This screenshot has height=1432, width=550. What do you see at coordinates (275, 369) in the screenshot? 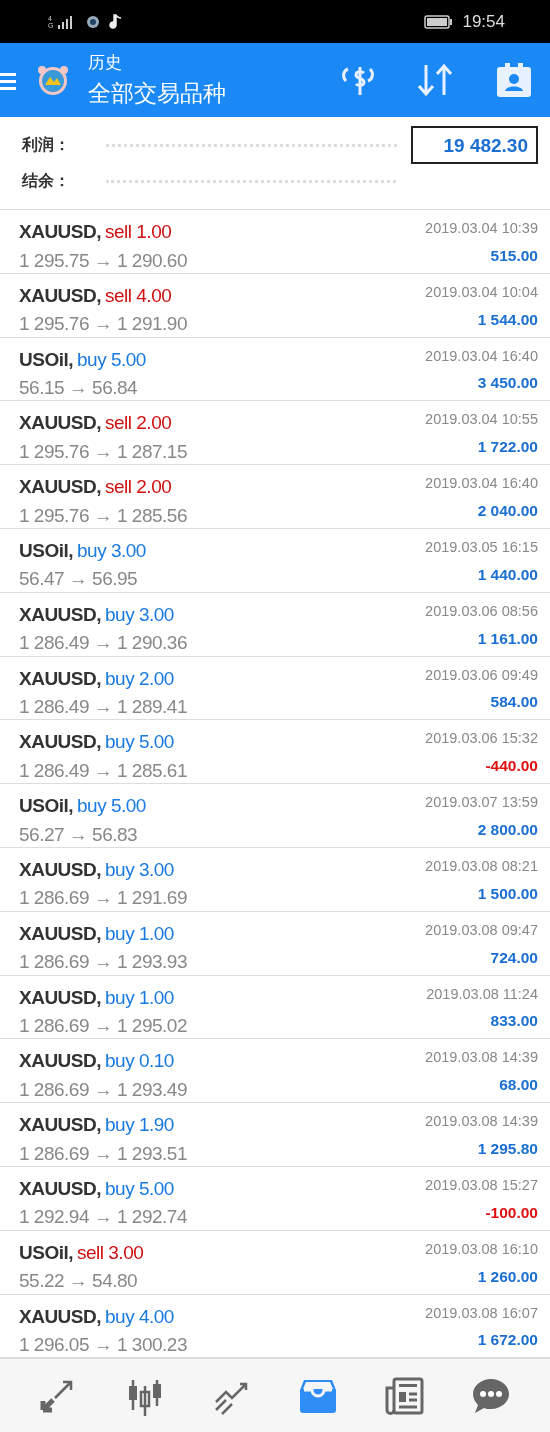
I see `deal-row: USOil, buy 5.00 56.15 → 56.84 2019.03.04 16:40 3 450.00` at bounding box center [275, 369].